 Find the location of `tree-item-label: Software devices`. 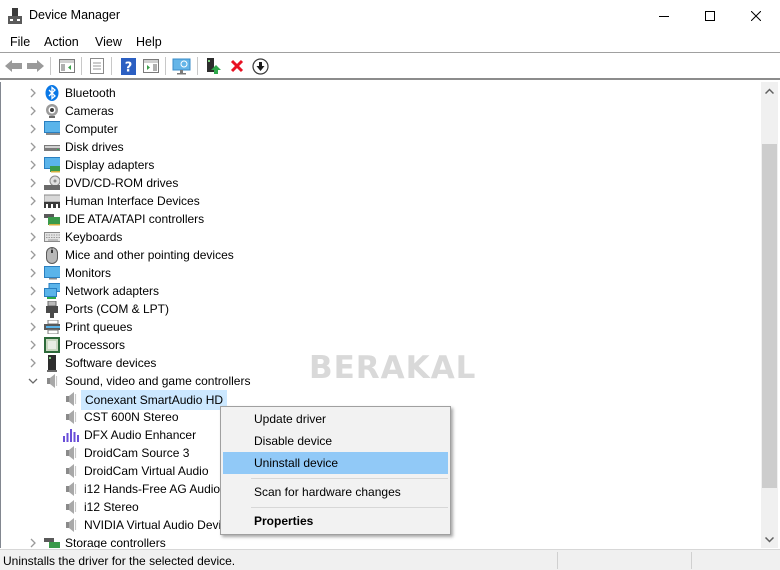

tree-item-label: Software devices is located at coordinates (110, 363).